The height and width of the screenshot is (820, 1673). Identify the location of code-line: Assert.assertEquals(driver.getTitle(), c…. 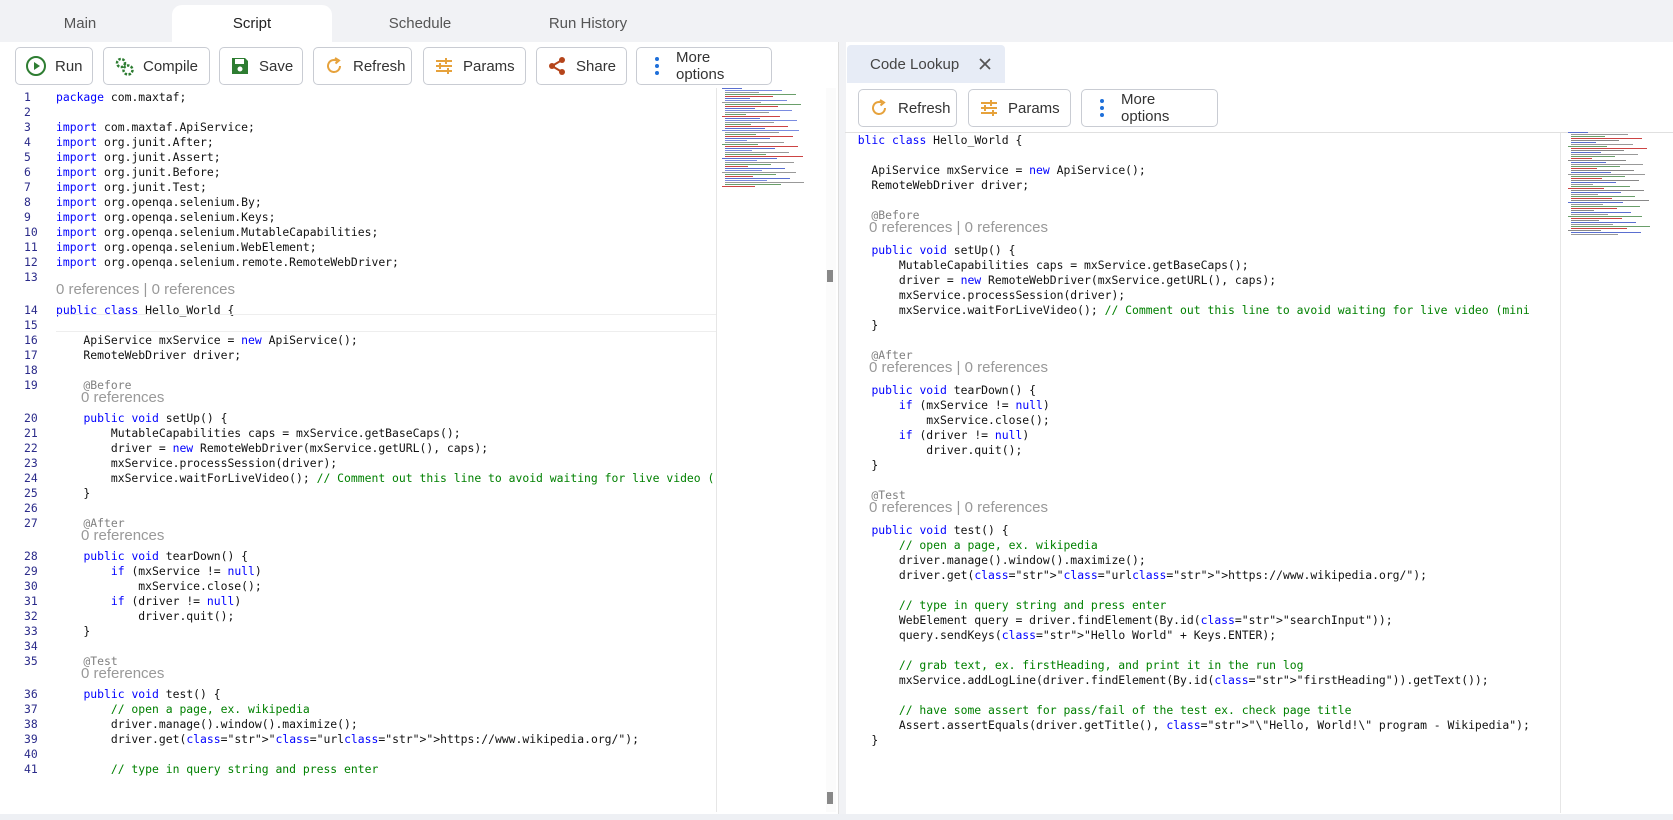
(1194, 725).